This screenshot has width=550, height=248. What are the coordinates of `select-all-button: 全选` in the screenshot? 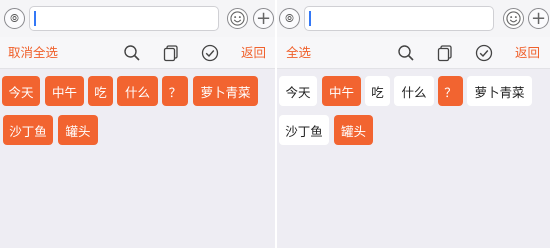 It's located at (298, 52).